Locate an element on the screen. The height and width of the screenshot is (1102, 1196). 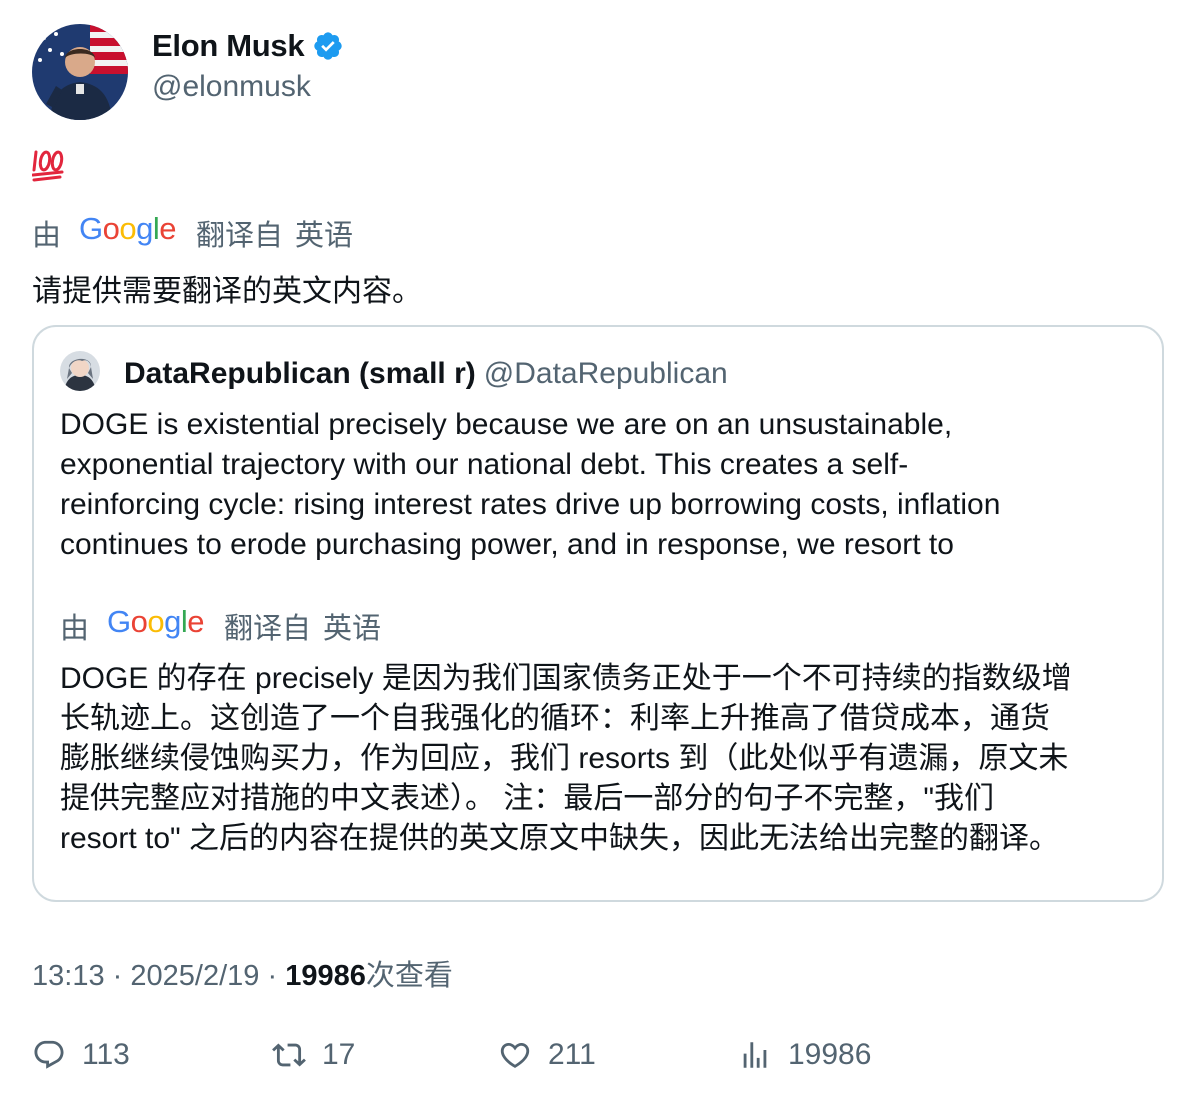
tweet-date: 2025/2/19 is located at coordinates (194, 976).